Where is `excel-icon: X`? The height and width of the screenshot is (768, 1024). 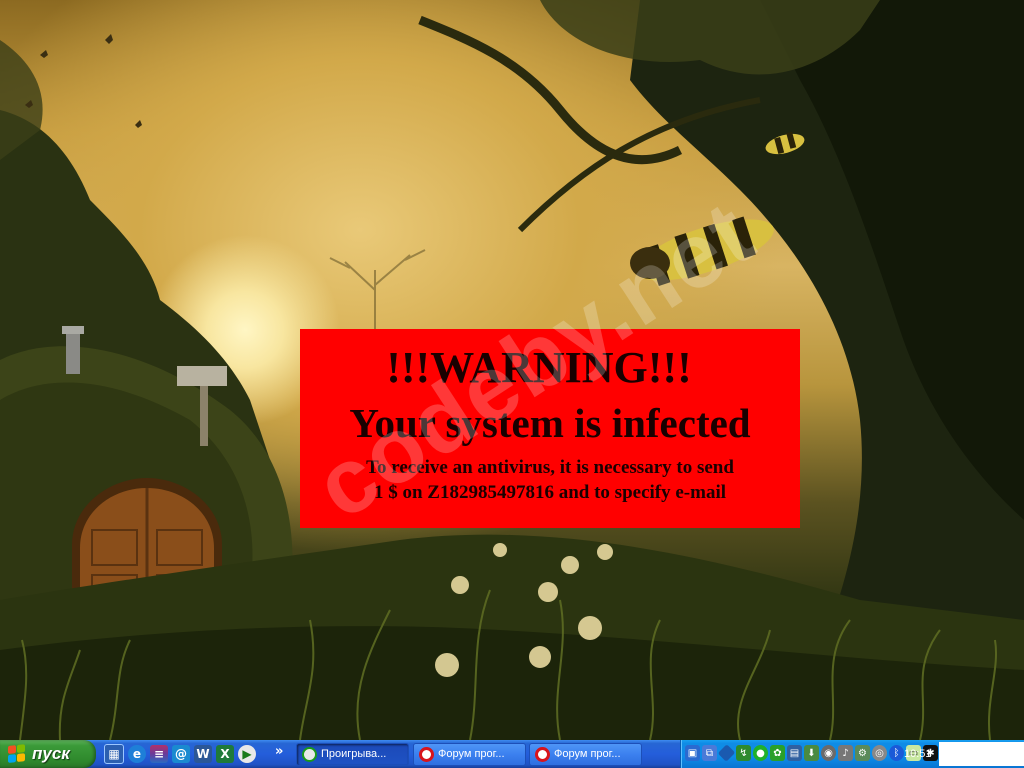
excel-icon: X is located at coordinates (225, 754).